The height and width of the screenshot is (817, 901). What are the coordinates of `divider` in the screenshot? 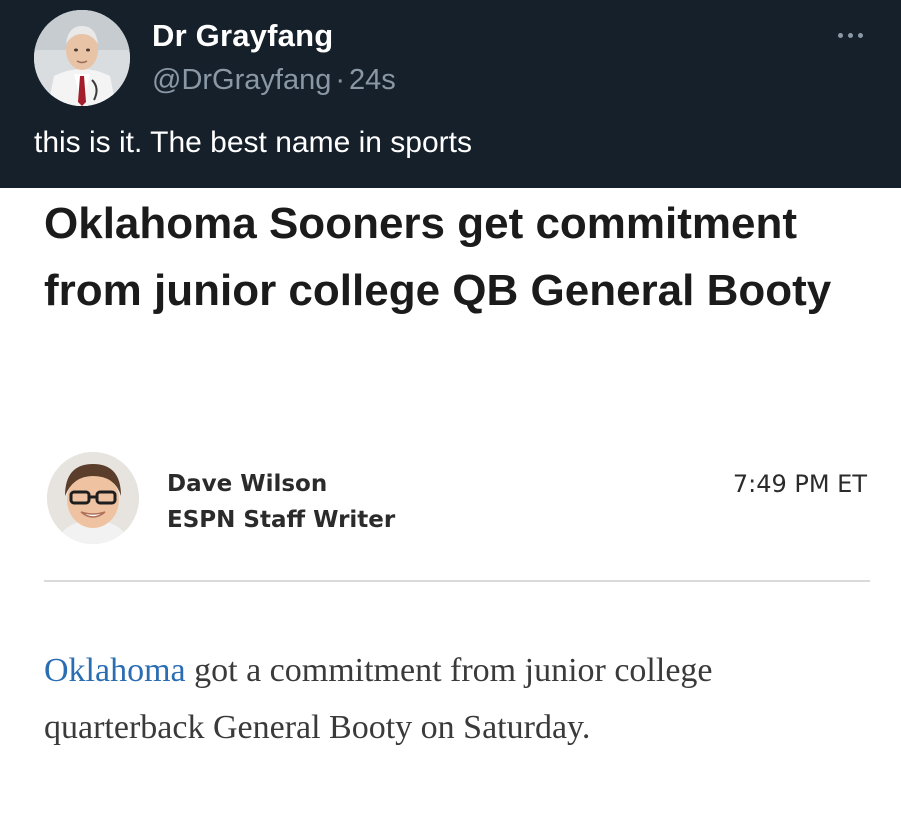 It's located at (457, 581).